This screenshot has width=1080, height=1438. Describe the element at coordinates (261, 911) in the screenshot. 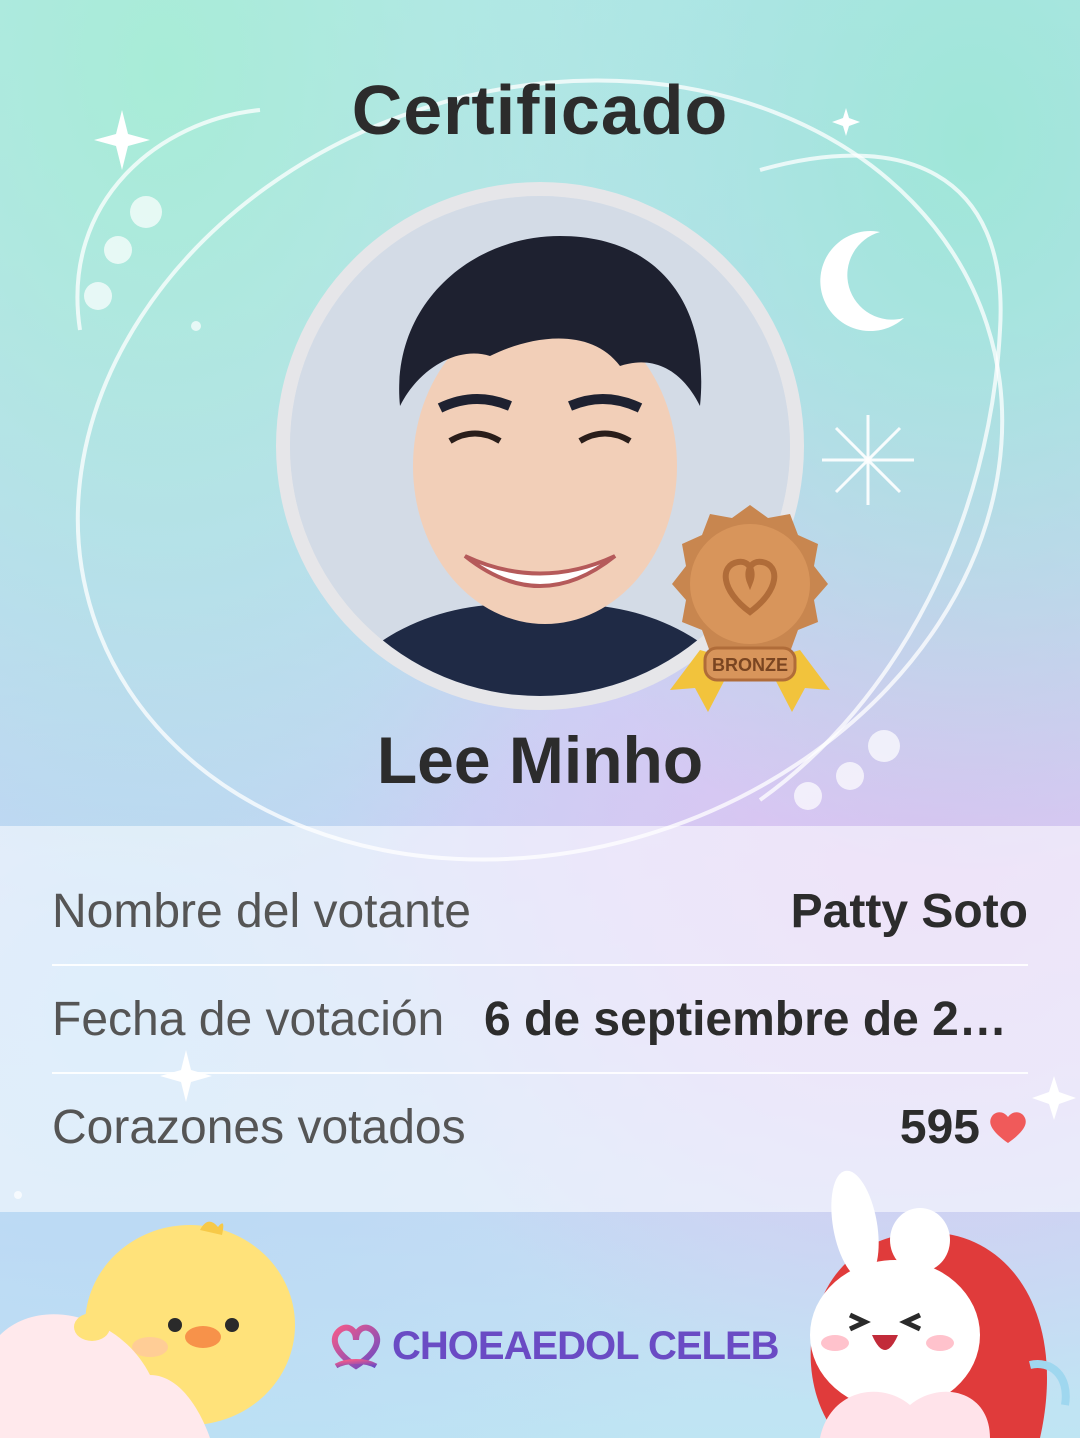

I see `row-label: Nombre del votante` at that location.